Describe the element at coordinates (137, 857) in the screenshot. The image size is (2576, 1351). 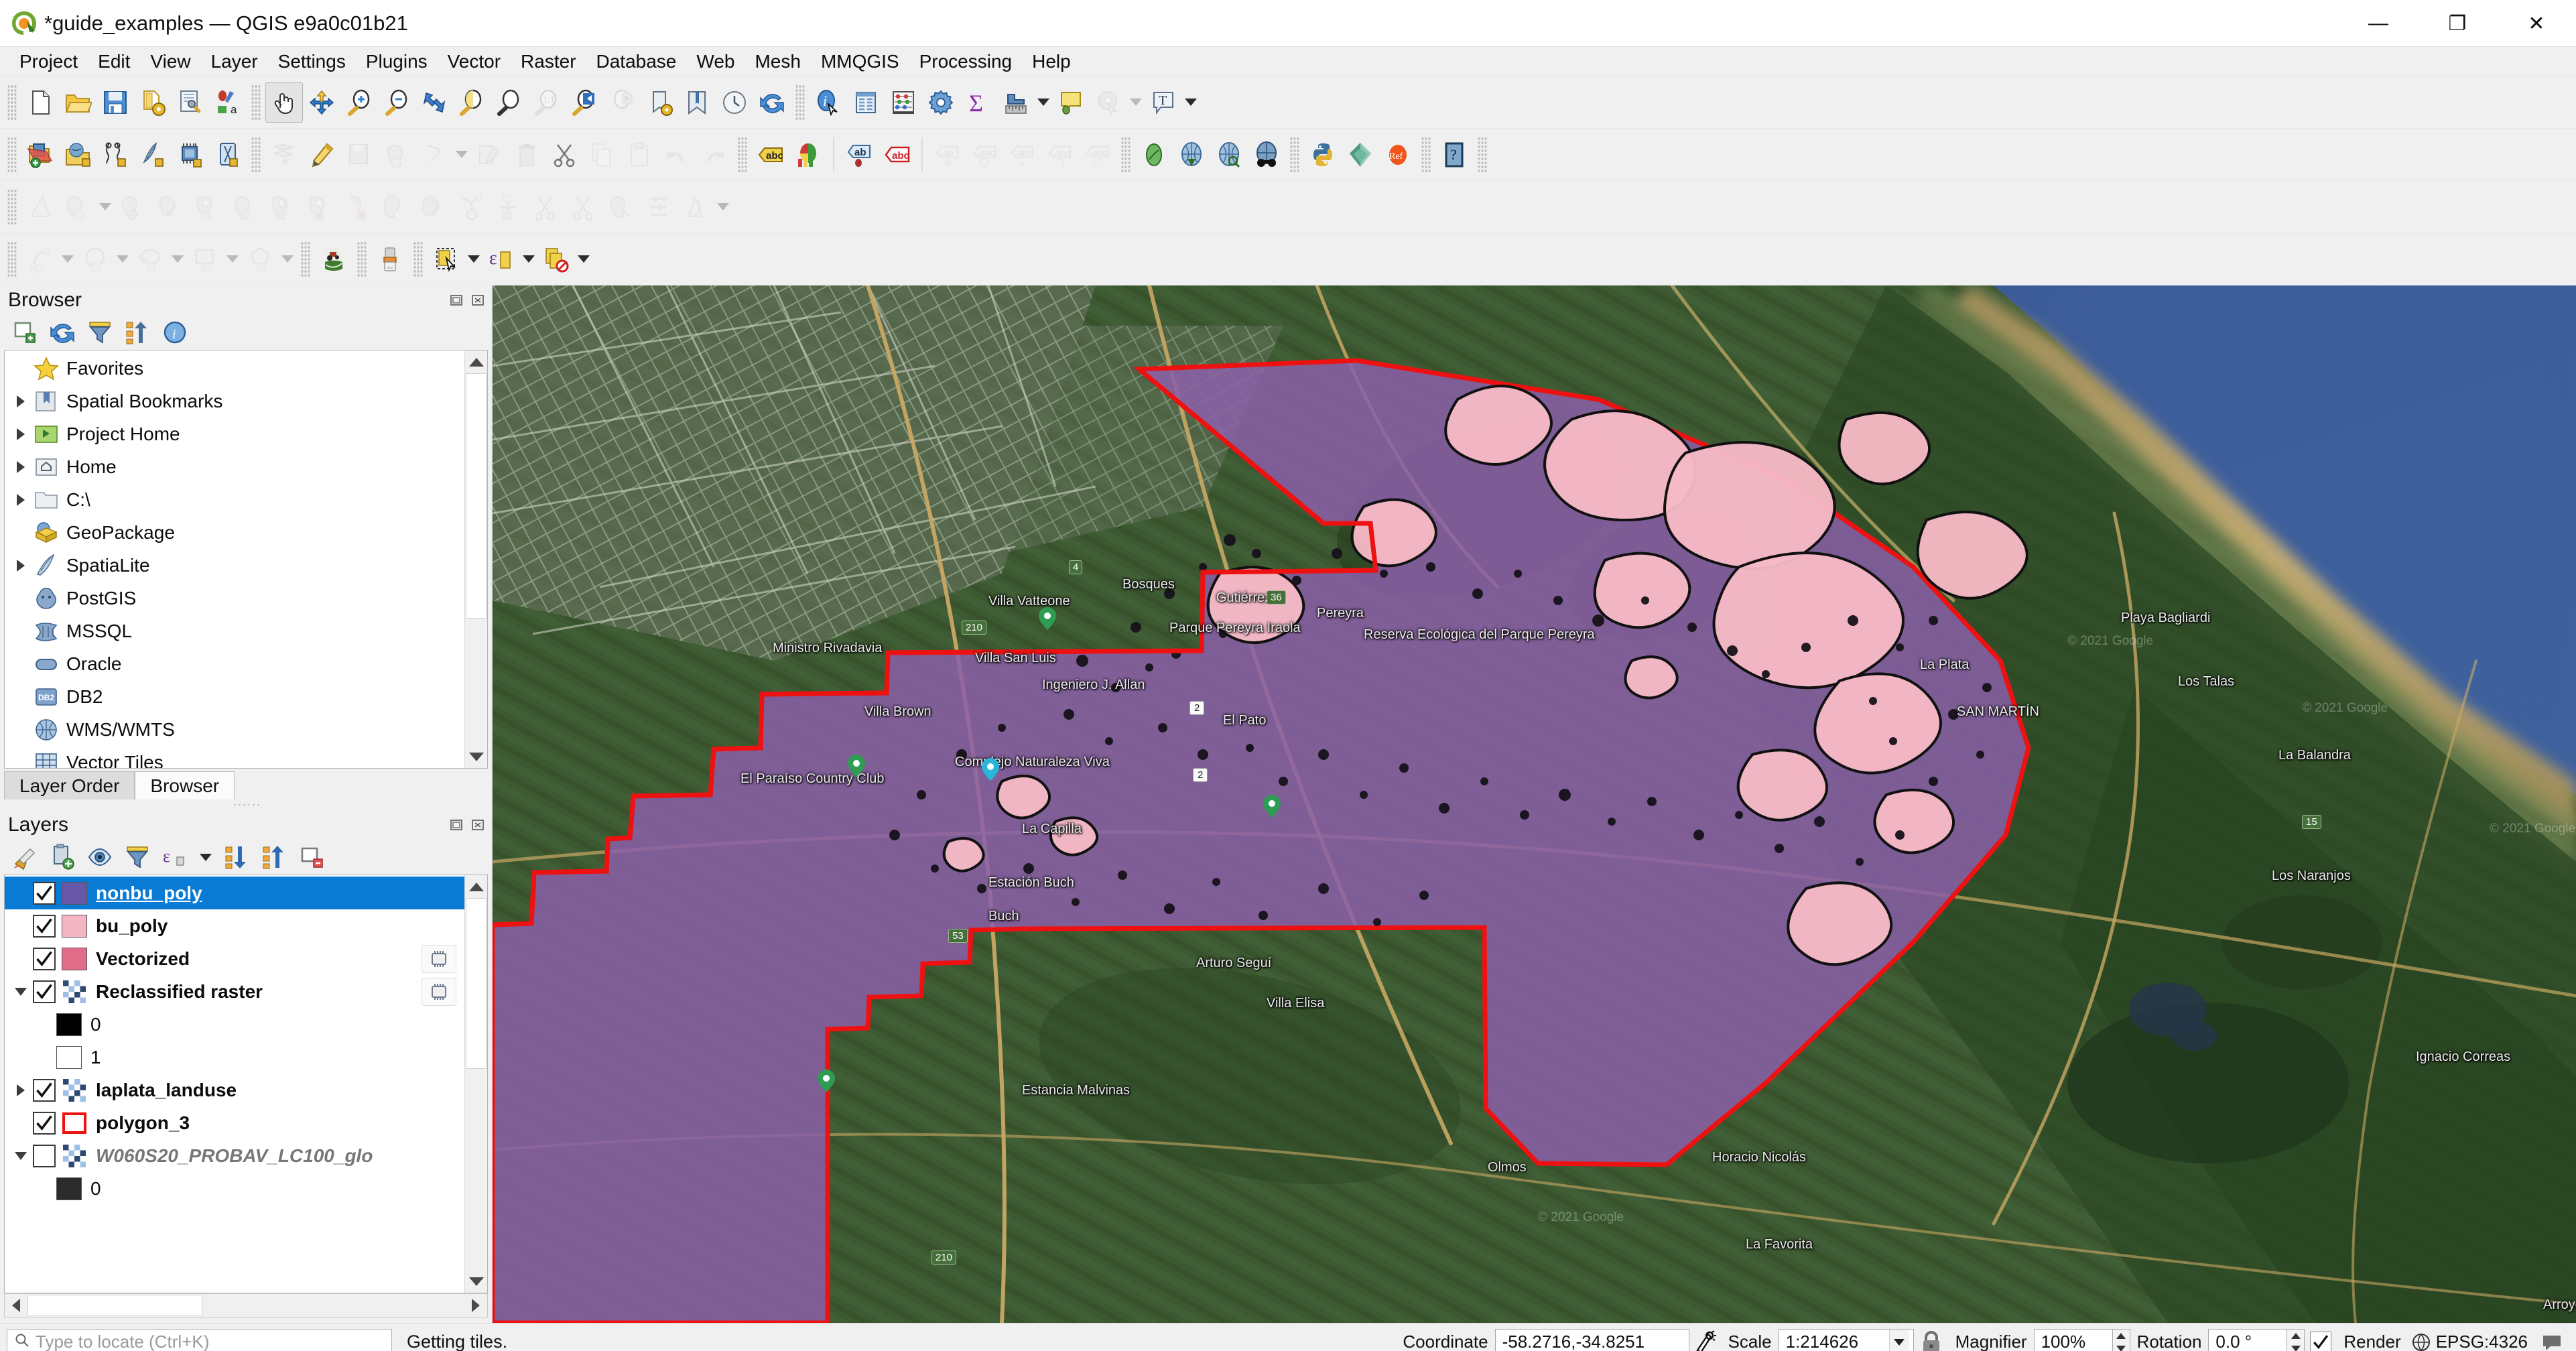
I see `filter-legend-icon` at that location.